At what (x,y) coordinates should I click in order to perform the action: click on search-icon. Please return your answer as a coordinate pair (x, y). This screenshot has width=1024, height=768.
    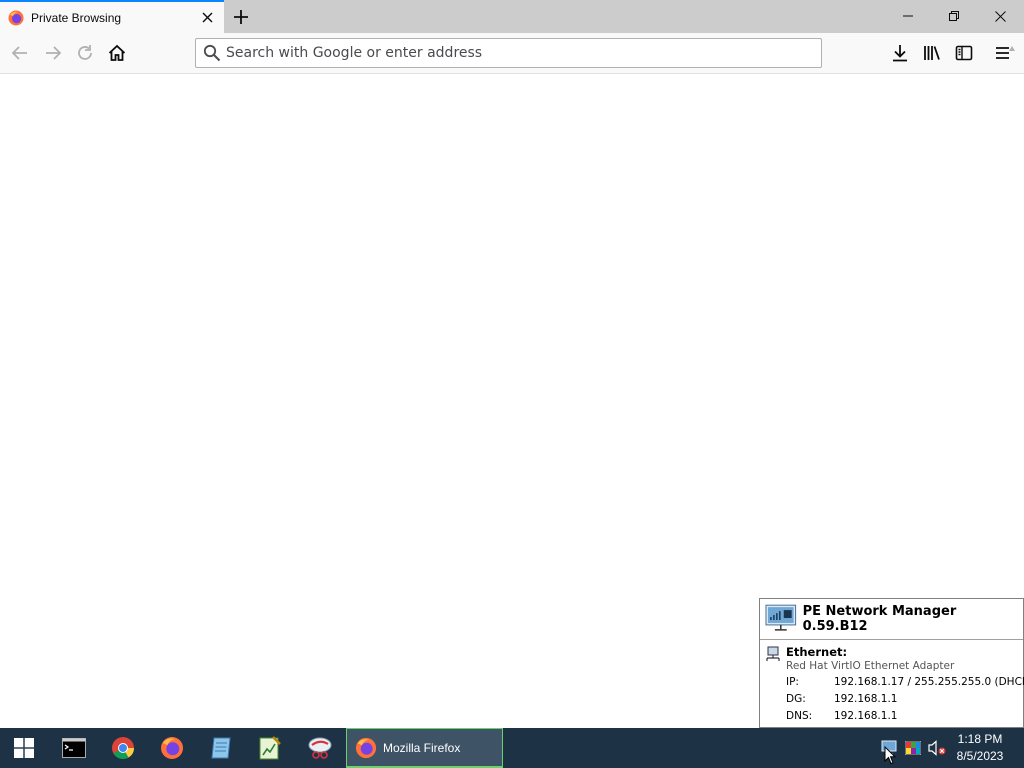
    Looking at the image, I should click on (212, 53).